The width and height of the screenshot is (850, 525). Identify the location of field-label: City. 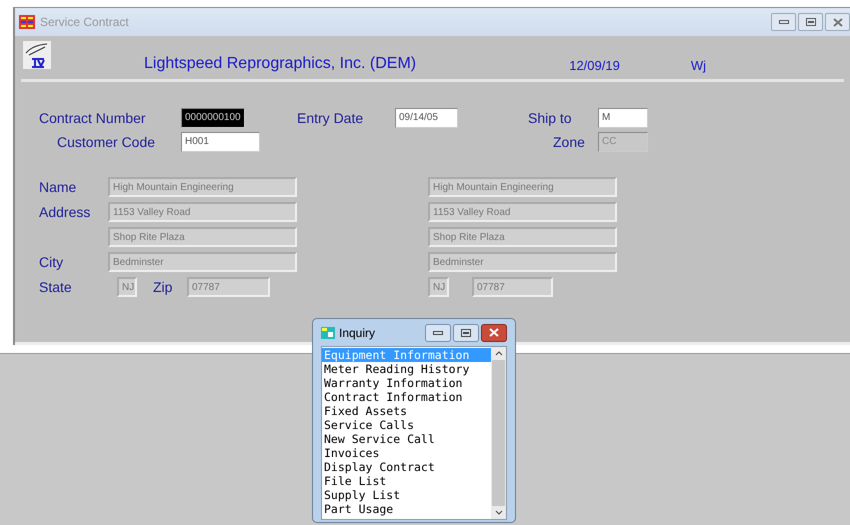
(51, 262).